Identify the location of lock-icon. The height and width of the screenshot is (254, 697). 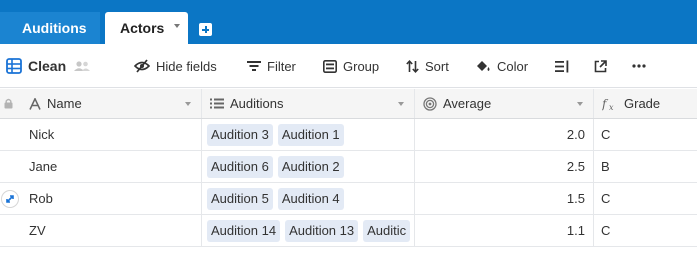
(8, 103).